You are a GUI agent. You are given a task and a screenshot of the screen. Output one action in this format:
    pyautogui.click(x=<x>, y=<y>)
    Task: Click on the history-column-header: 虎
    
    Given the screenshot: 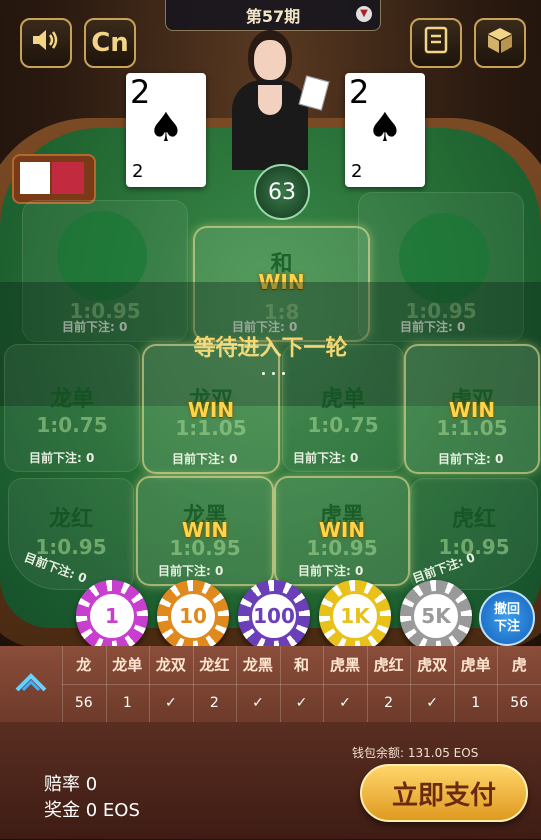 What is the action you would take?
    pyautogui.click(x=519, y=665)
    